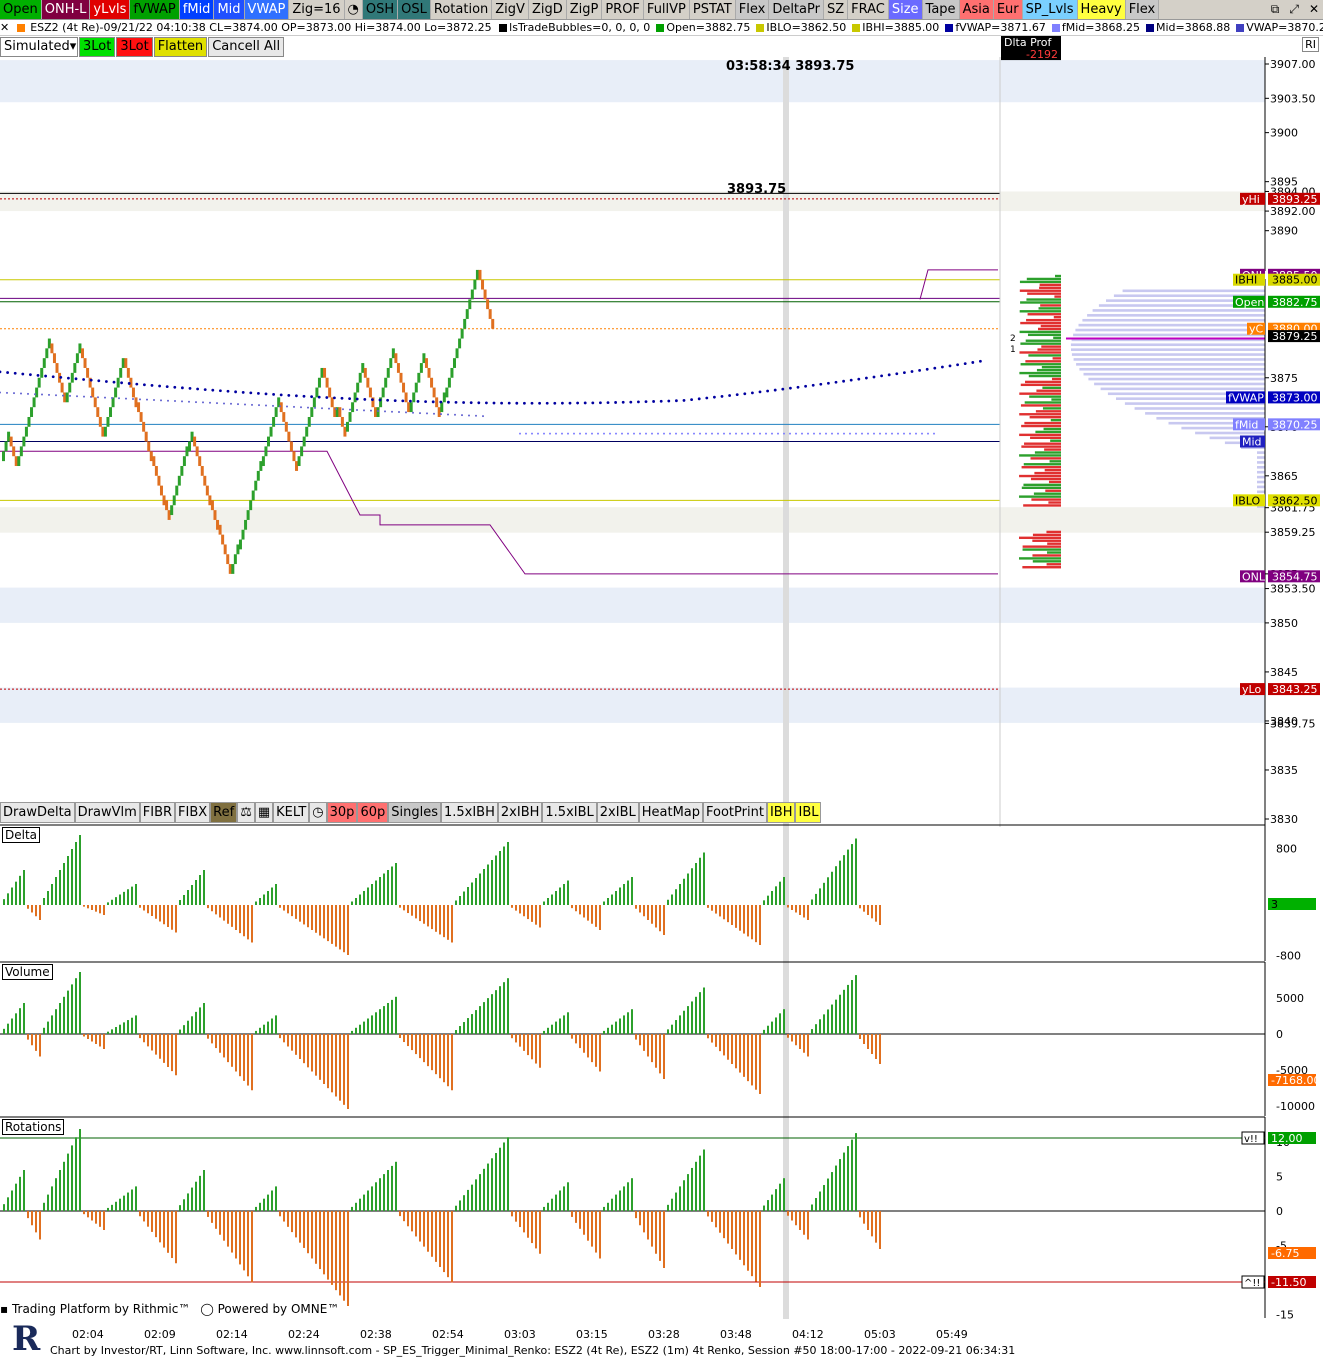 The height and width of the screenshot is (1359, 1323). Describe the element at coordinates (317, 9) in the screenshot. I see `toolbar-button-zig-16: Zig=16` at that location.